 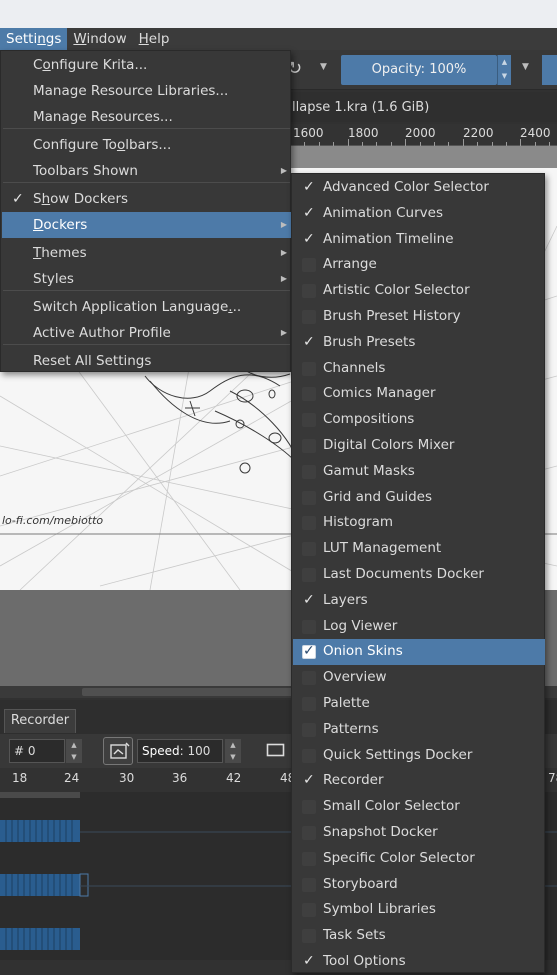 What do you see at coordinates (419, 523) in the screenshot?
I see `dockers-menu-item-histogram: Histogram` at bounding box center [419, 523].